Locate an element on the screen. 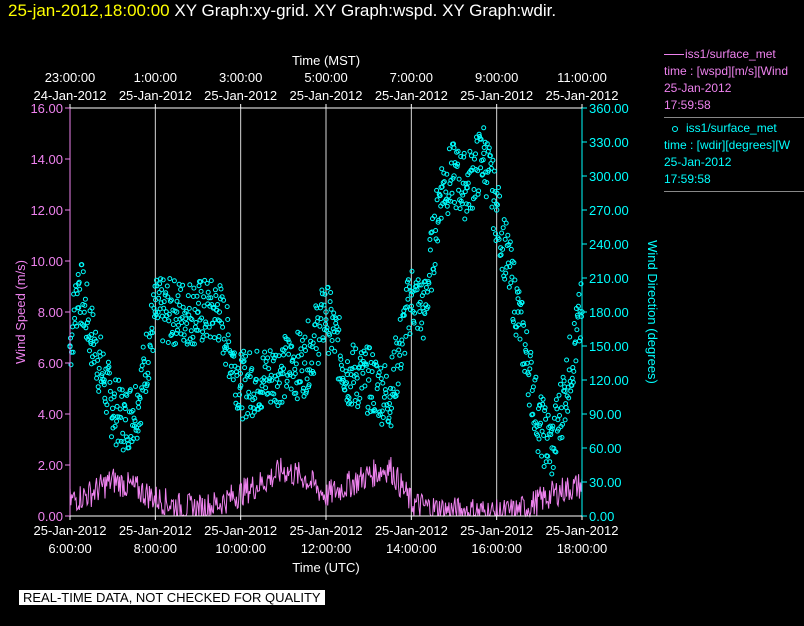 The width and height of the screenshot is (804, 626). left-tick-label: 8.00 is located at coordinates (50, 312).